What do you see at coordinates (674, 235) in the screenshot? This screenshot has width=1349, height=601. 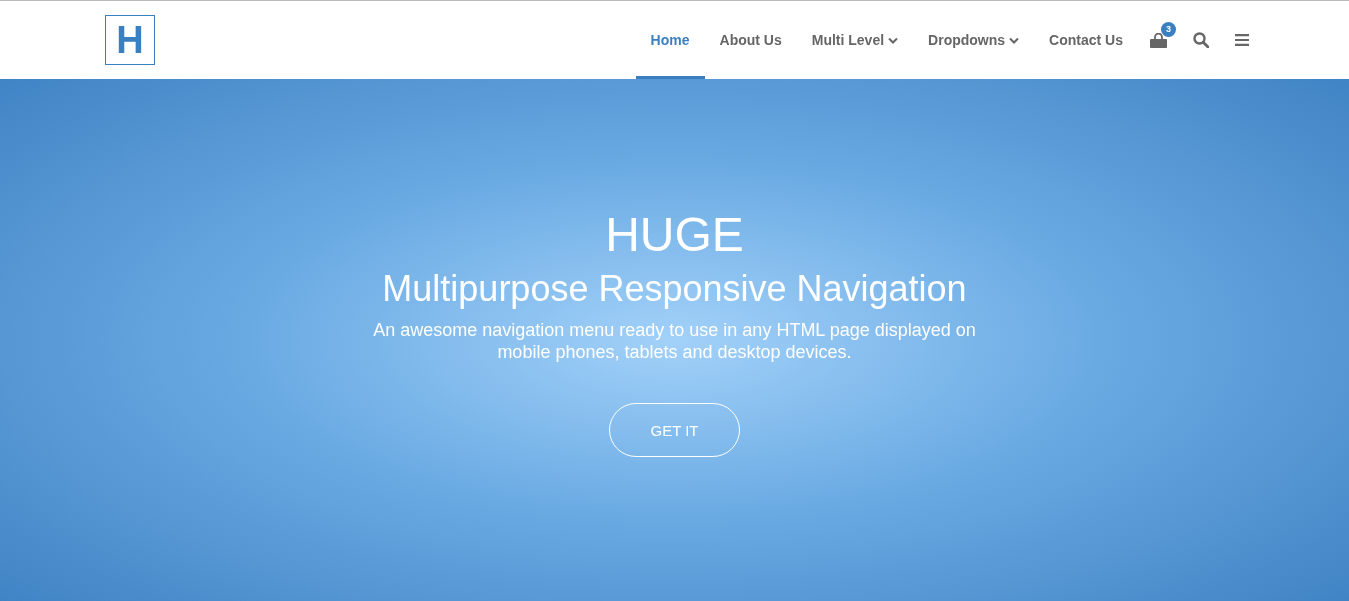 I see `hero-title: HUGE` at bounding box center [674, 235].